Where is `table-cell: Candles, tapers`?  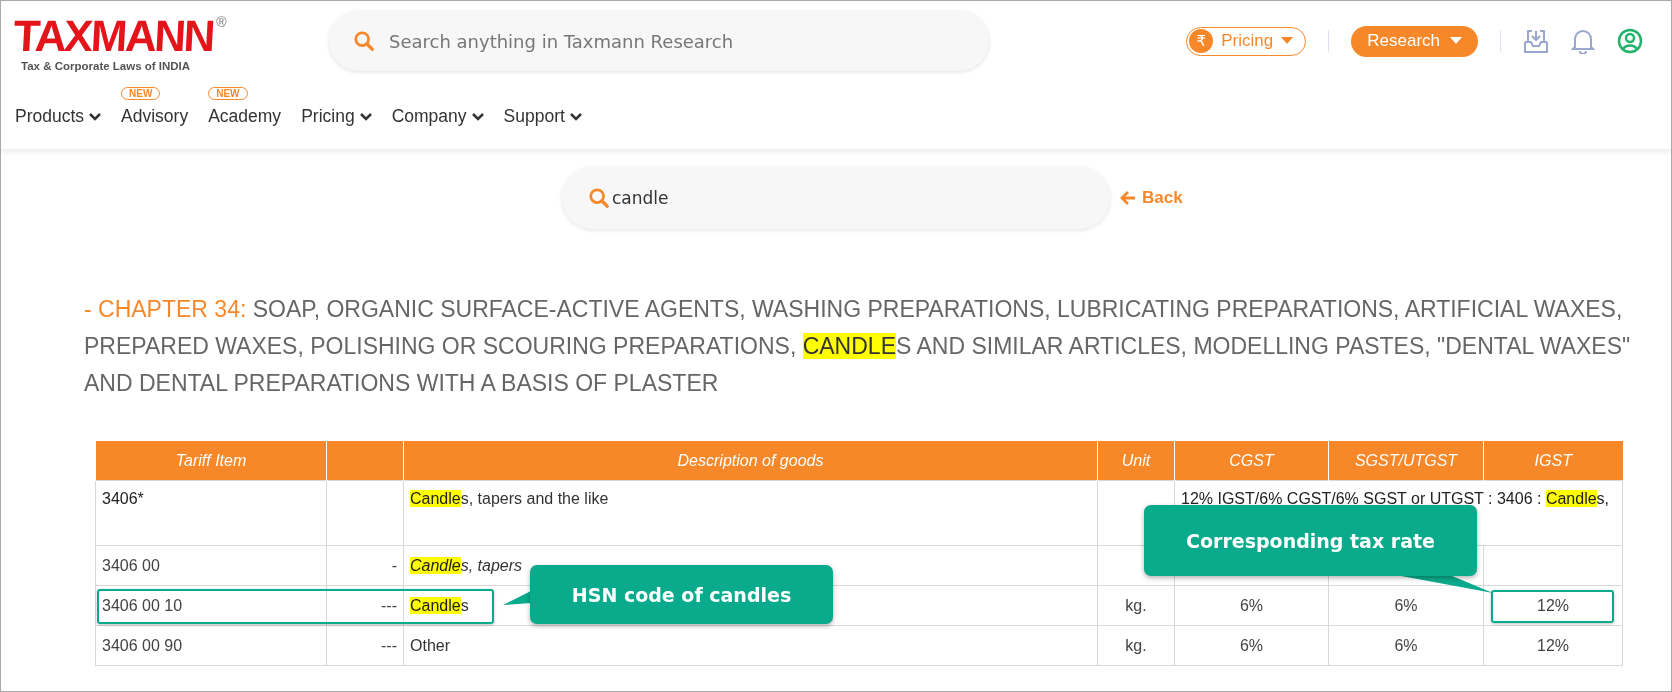
table-cell: Candles, tapers is located at coordinates (466, 565).